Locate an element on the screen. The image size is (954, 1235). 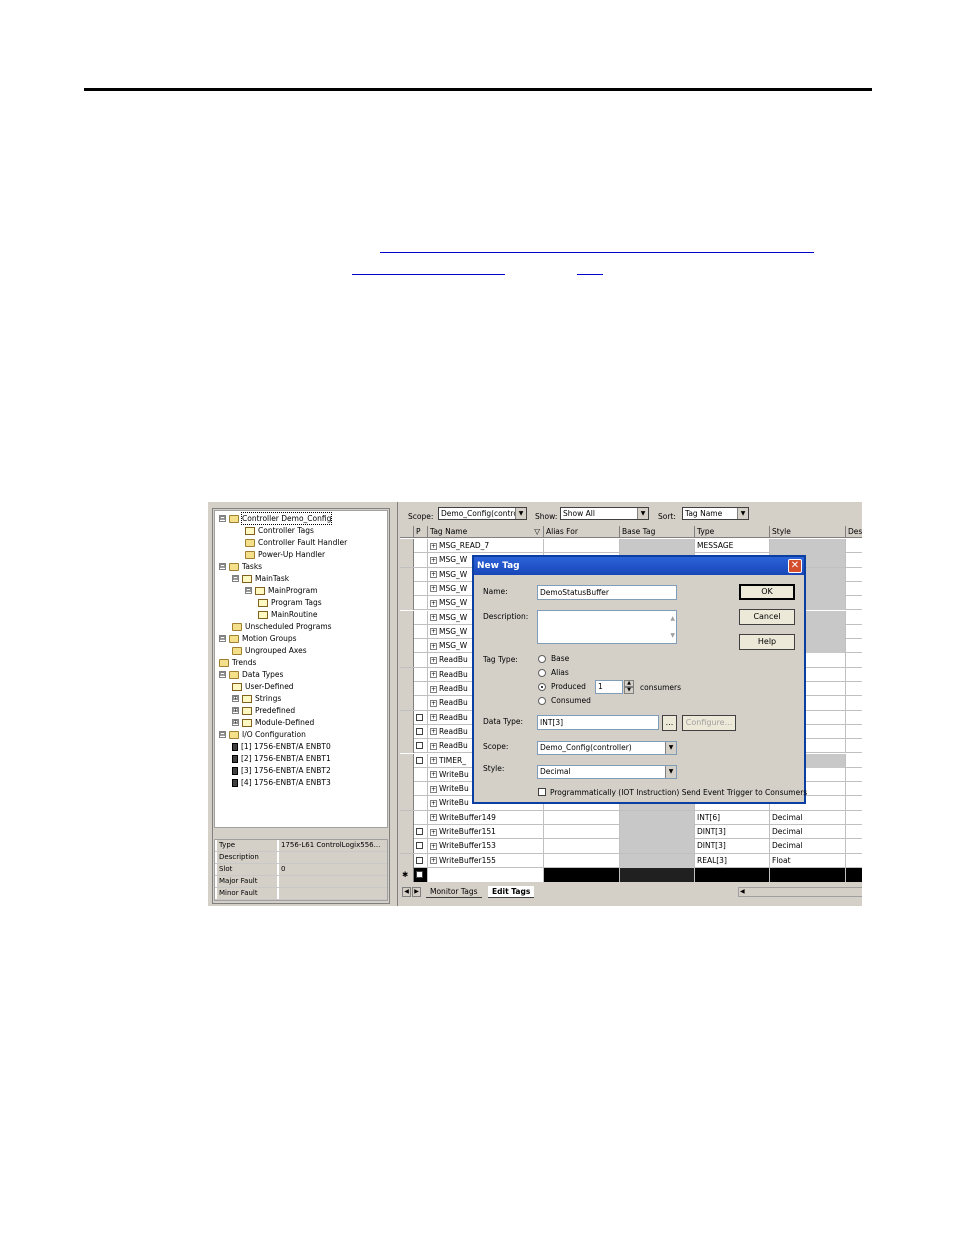
tag-name-cell: + WriteBuffer151 is located at coordinates (486, 832).